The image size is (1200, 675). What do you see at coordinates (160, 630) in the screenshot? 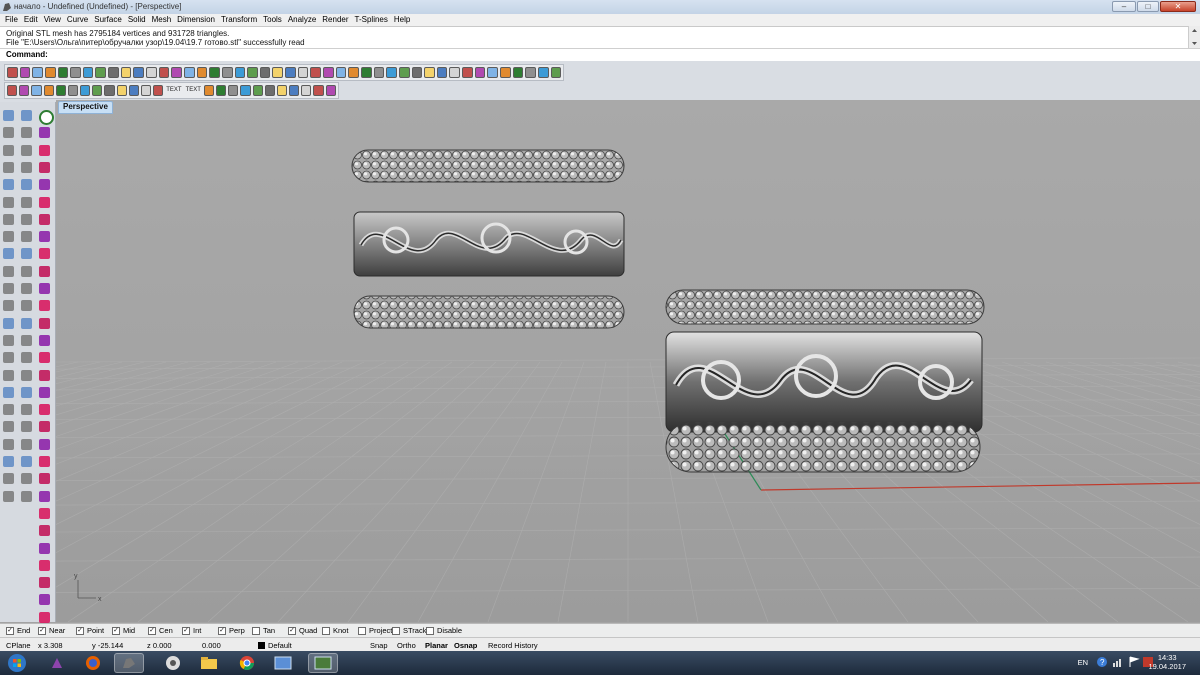
I see `osnap-cen: ✓ Cen` at bounding box center [160, 630].